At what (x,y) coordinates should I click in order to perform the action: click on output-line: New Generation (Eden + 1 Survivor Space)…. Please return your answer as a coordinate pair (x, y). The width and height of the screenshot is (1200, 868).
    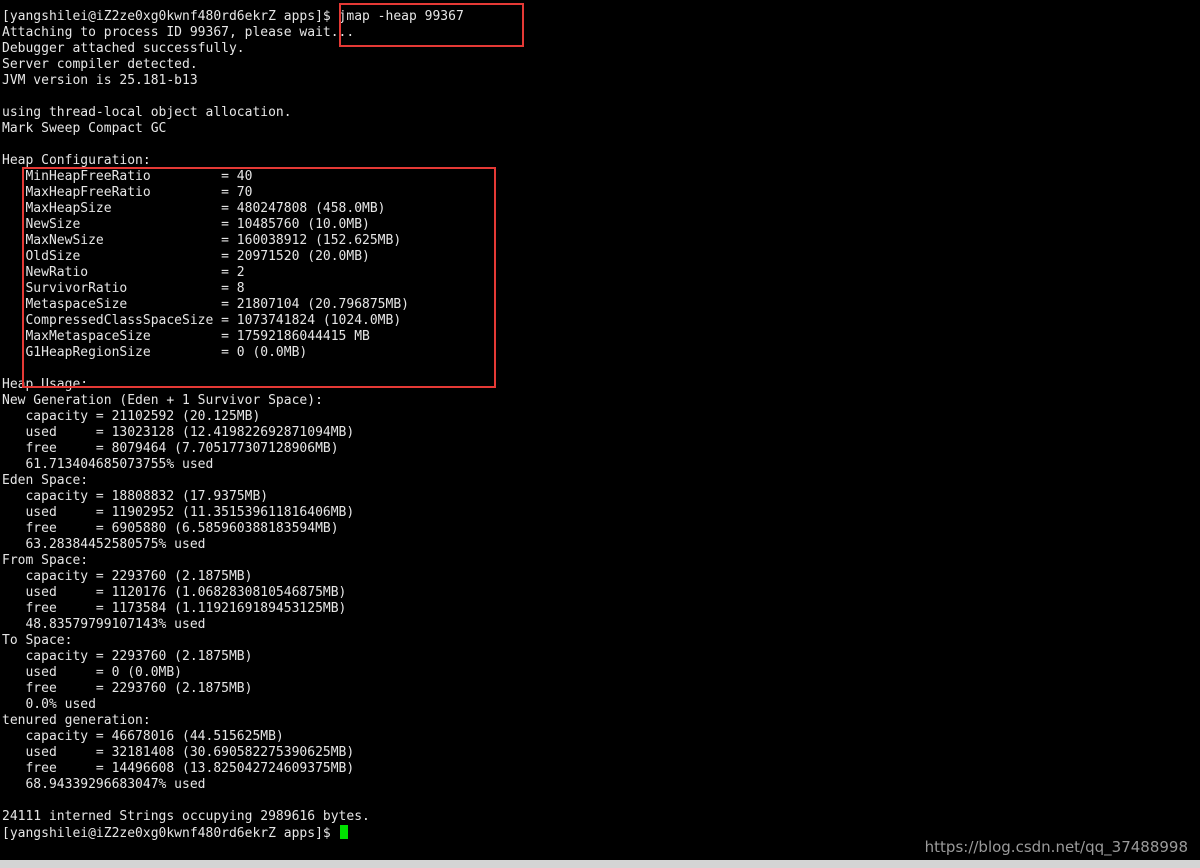
    Looking at the image, I should click on (162, 400).